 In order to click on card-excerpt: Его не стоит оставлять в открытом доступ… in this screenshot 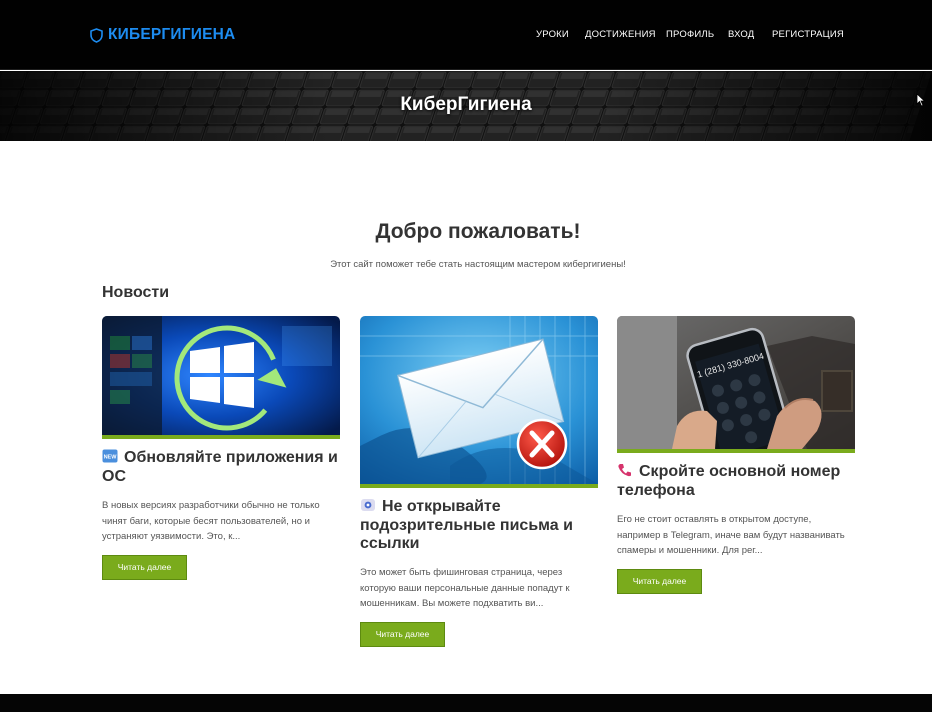, I will do `click(731, 535)`.